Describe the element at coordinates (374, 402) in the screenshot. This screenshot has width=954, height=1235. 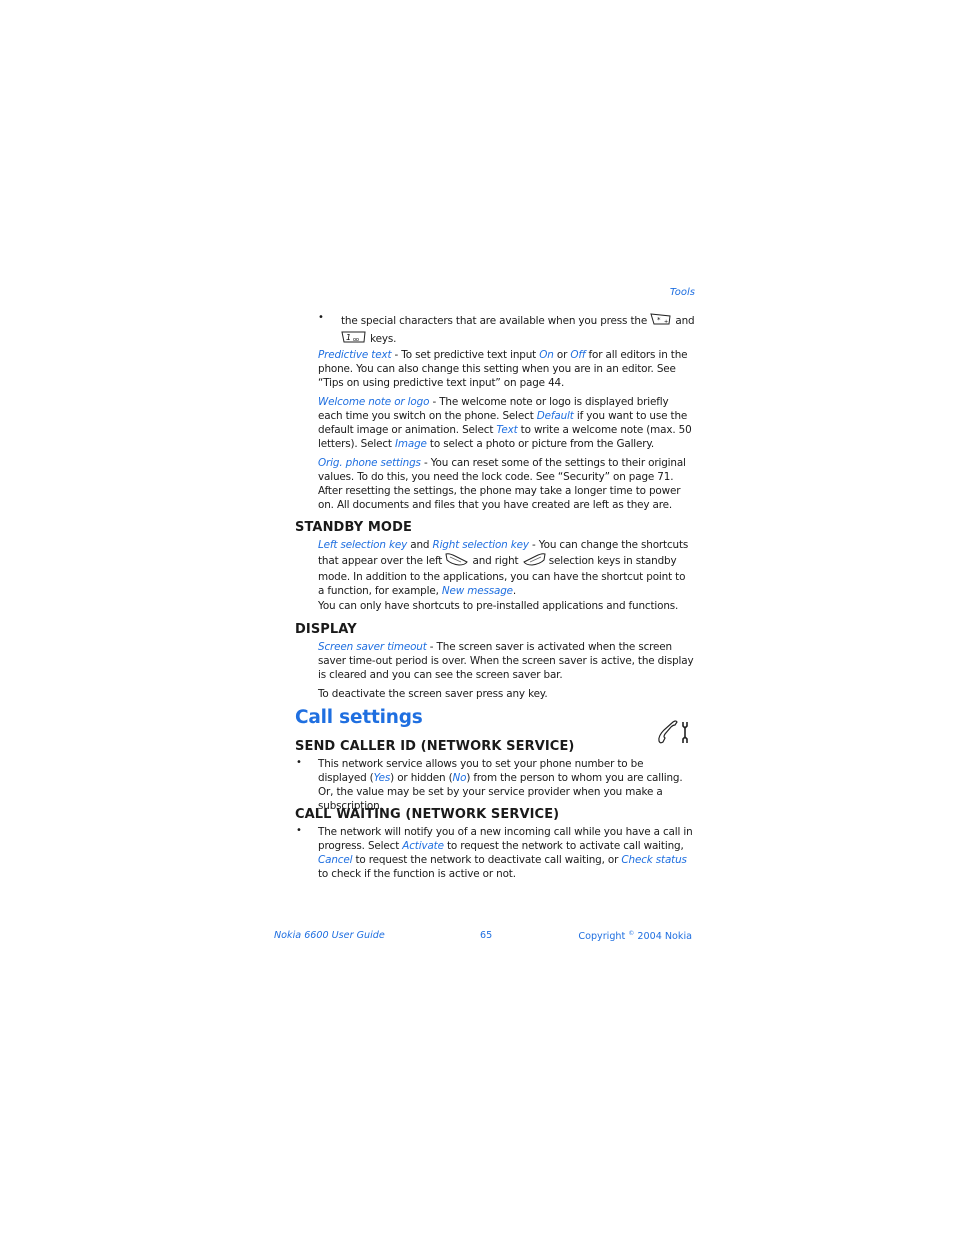
I see `term-welcome-note: Welcome note or logo` at that location.